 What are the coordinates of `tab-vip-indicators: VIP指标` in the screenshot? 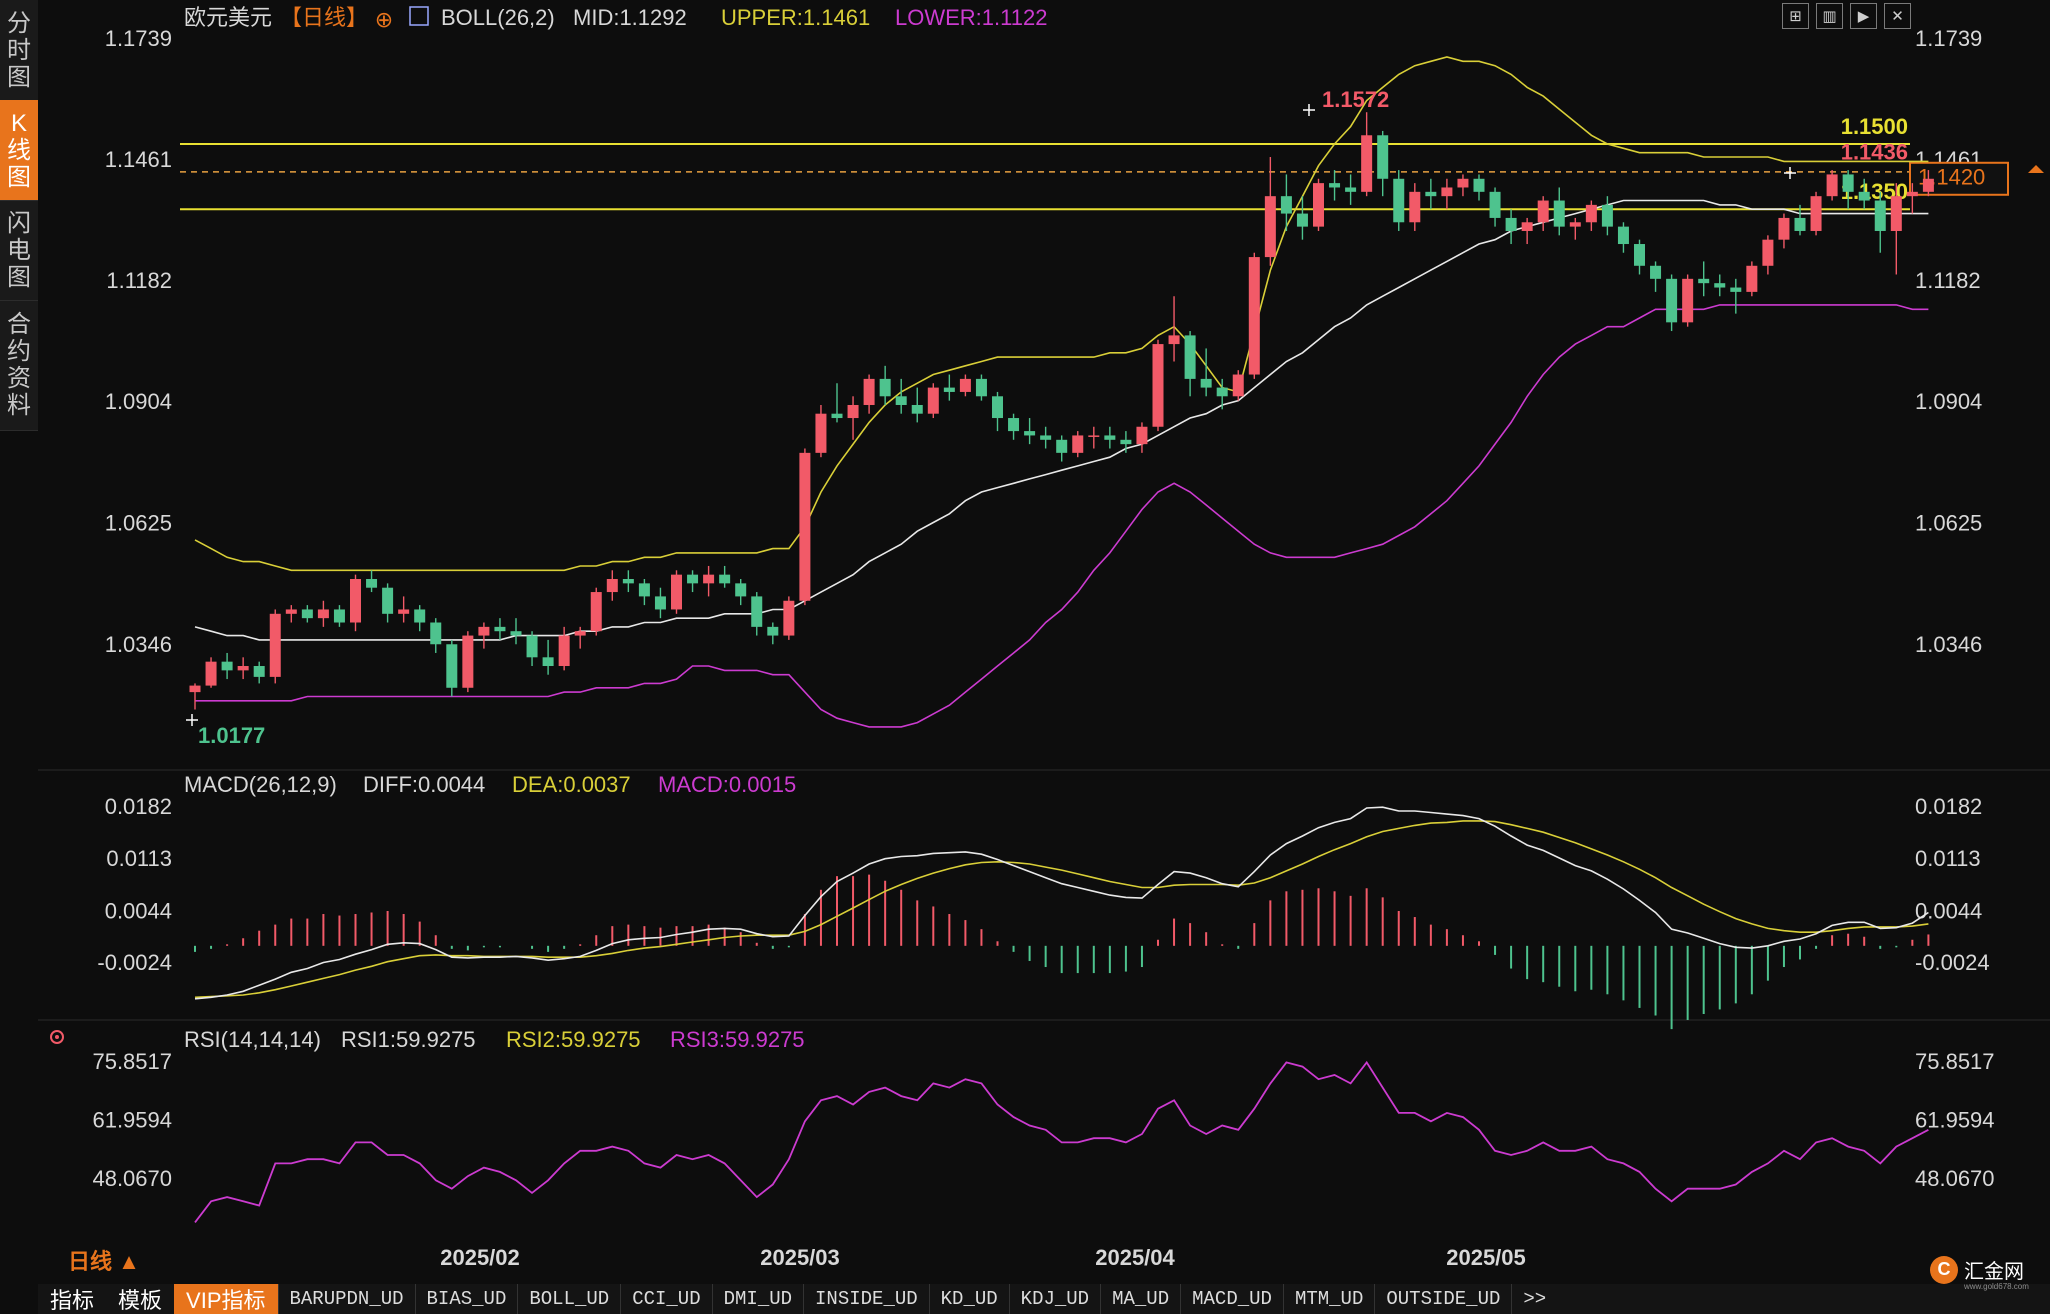 It's located at (226, 1299).